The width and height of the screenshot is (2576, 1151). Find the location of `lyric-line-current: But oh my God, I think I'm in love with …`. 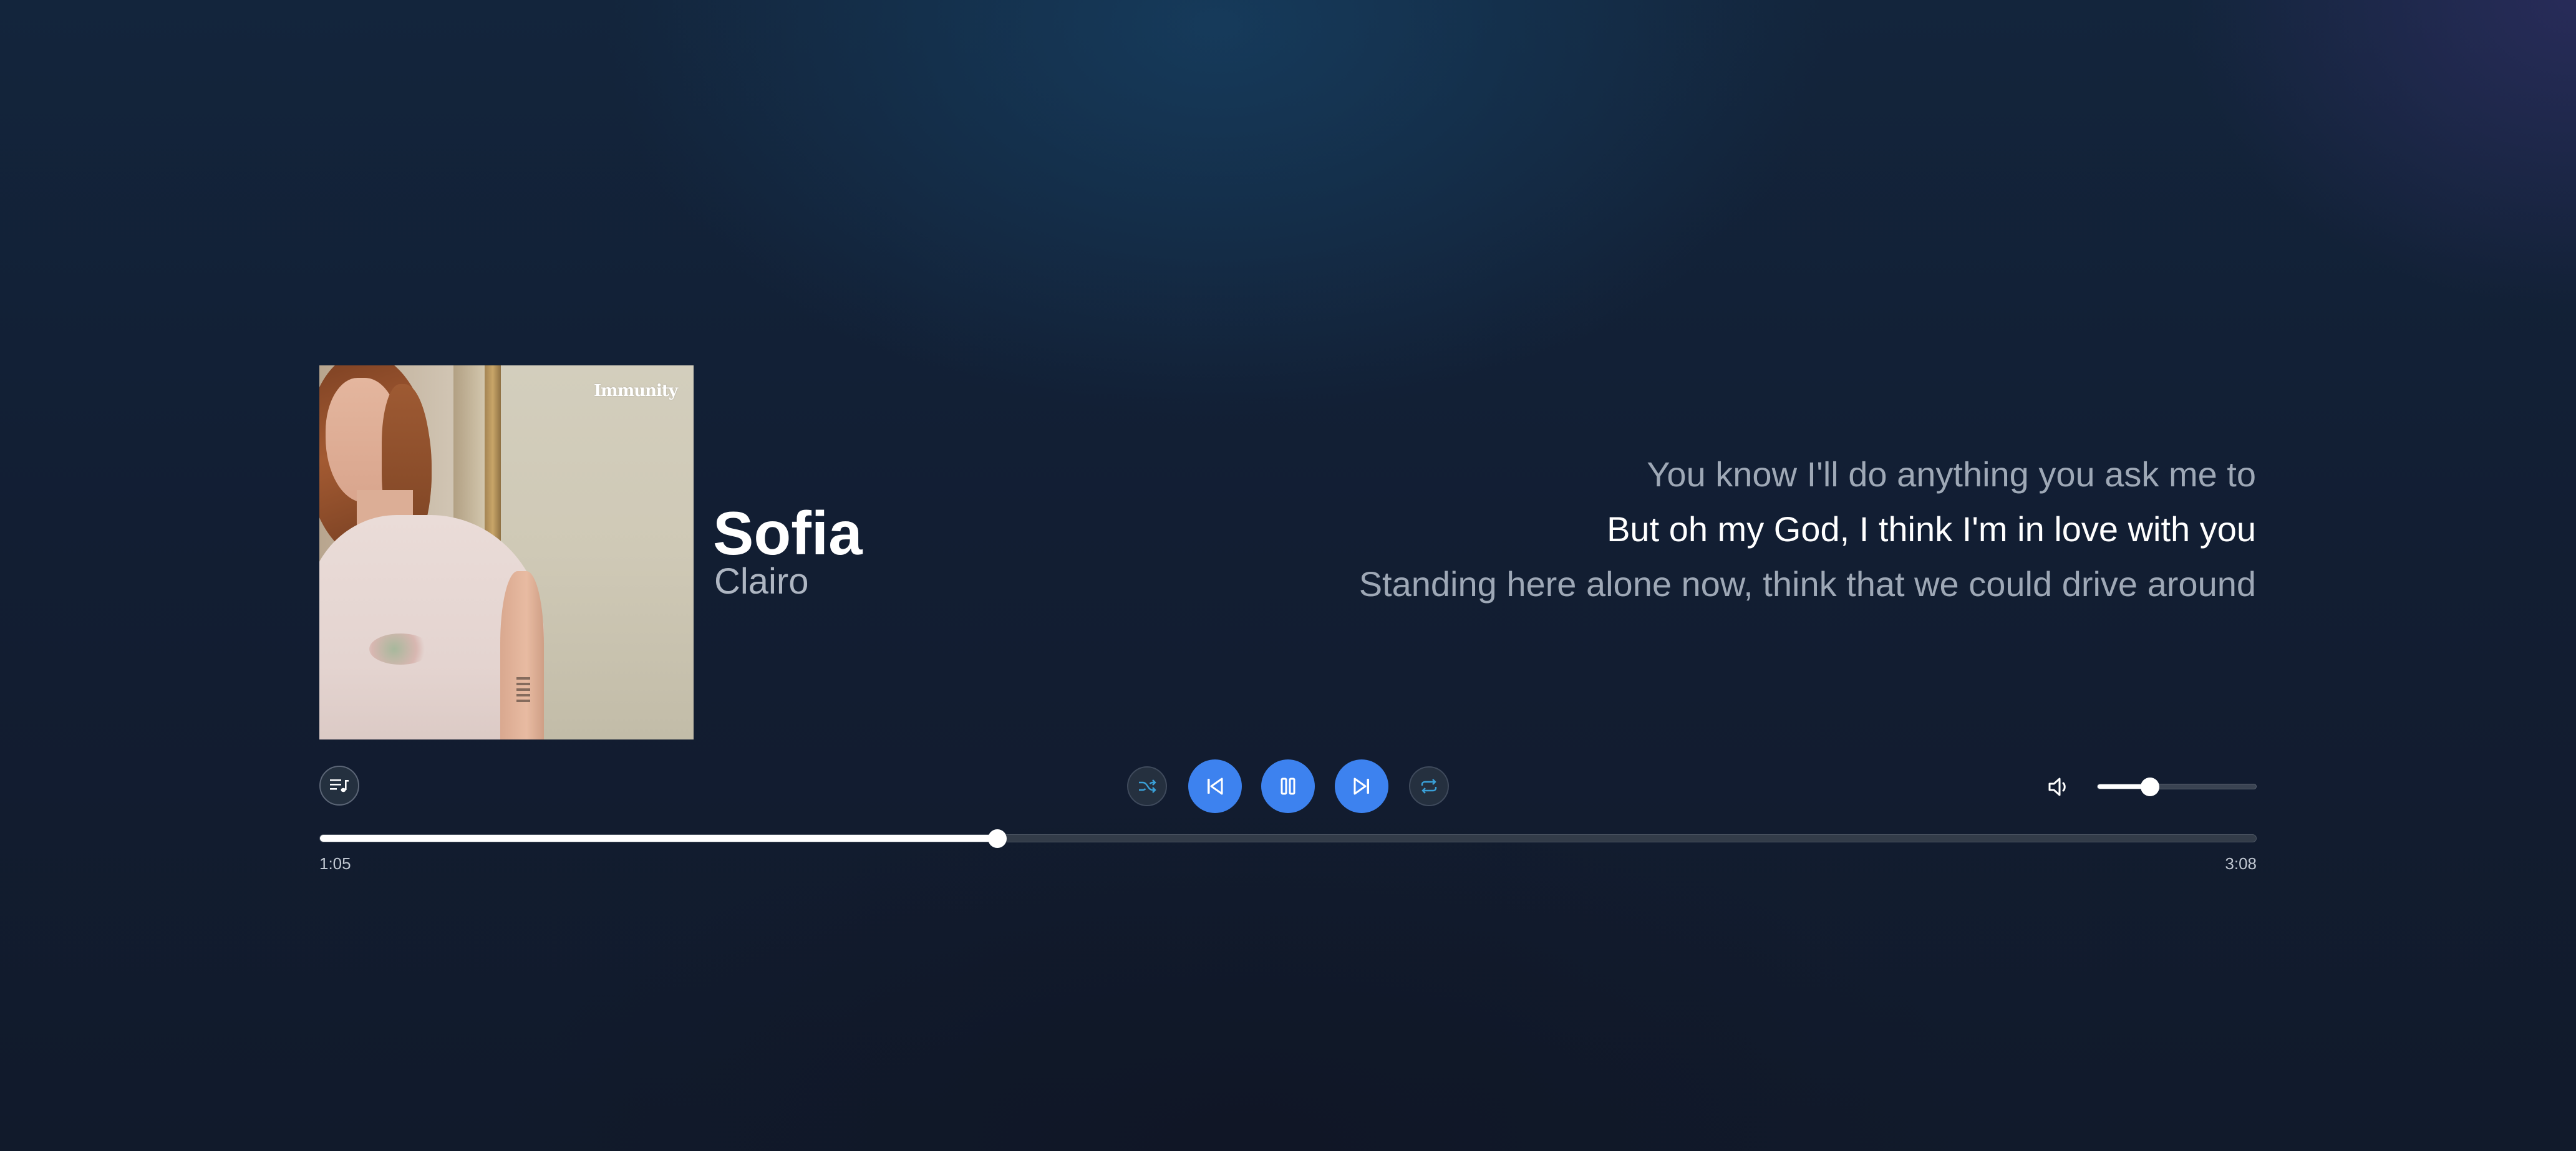

lyric-line-current: But oh my God, I think I'm in love with … is located at coordinates (1931, 529).